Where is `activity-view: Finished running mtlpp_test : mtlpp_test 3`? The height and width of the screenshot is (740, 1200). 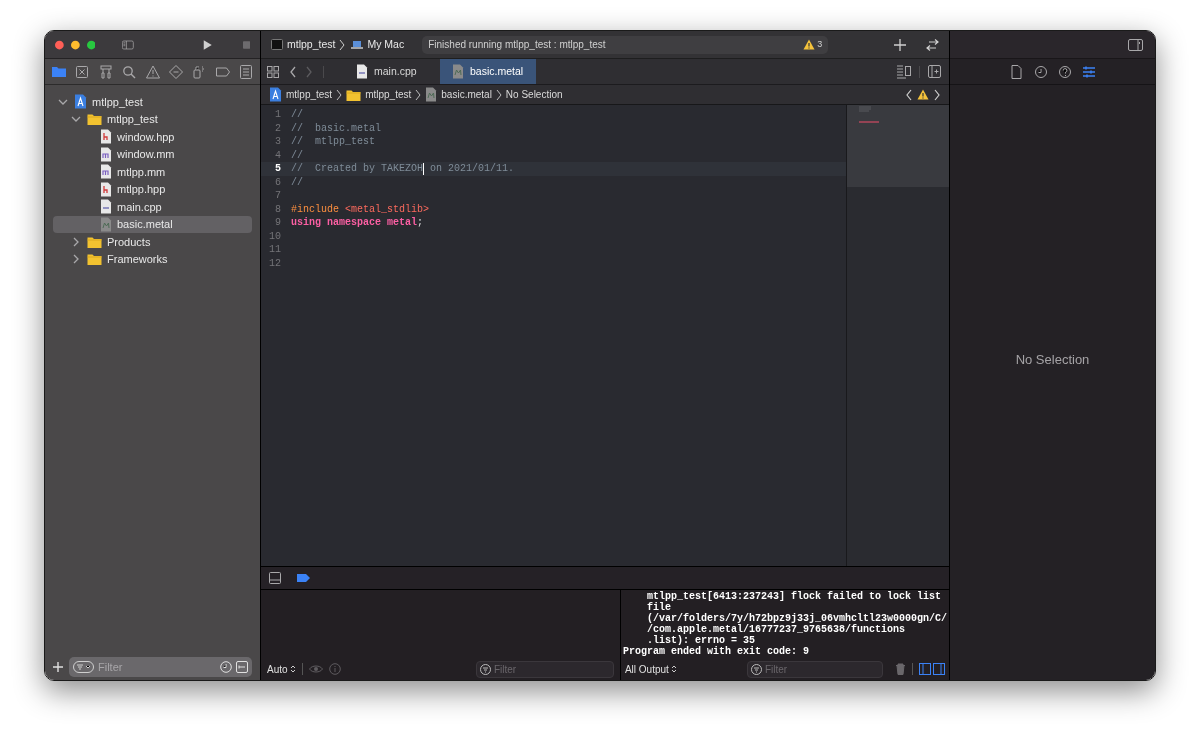 activity-view: Finished running mtlpp_test : mtlpp_test 3 is located at coordinates (625, 44).